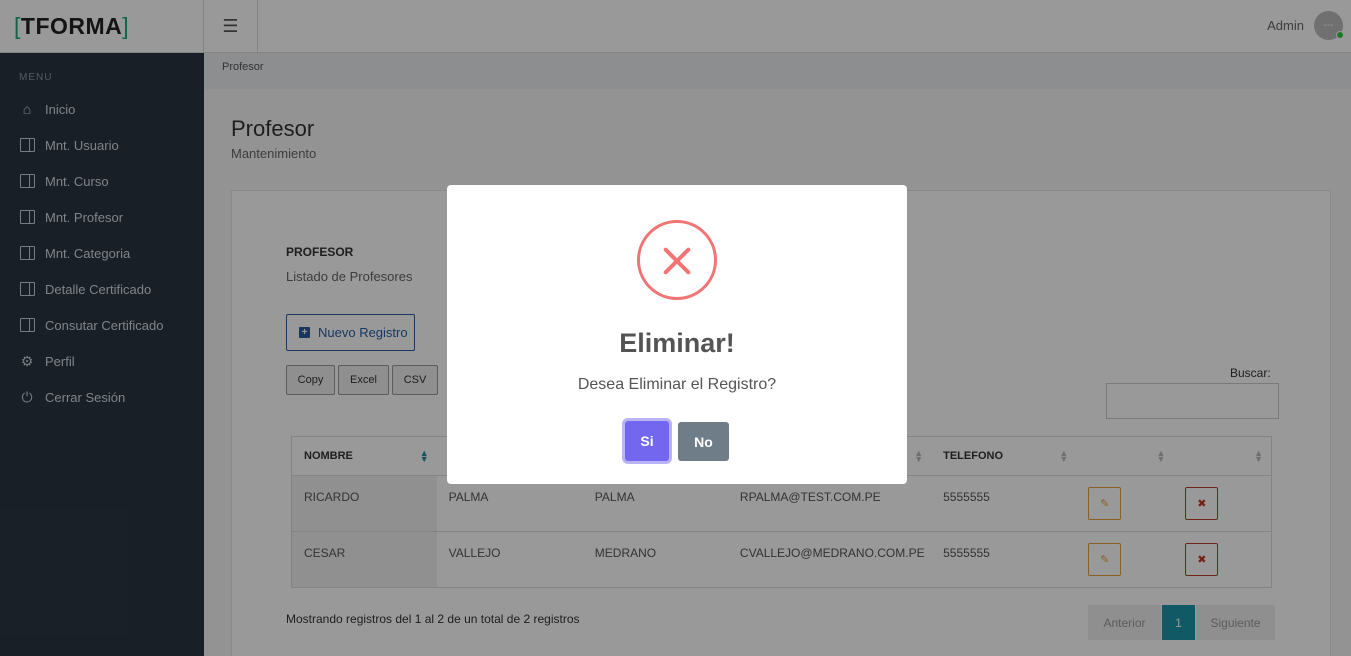 The height and width of the screenshot is (656, 1351). I want to click on confirm-yes-button: Si, so click(647, 441).